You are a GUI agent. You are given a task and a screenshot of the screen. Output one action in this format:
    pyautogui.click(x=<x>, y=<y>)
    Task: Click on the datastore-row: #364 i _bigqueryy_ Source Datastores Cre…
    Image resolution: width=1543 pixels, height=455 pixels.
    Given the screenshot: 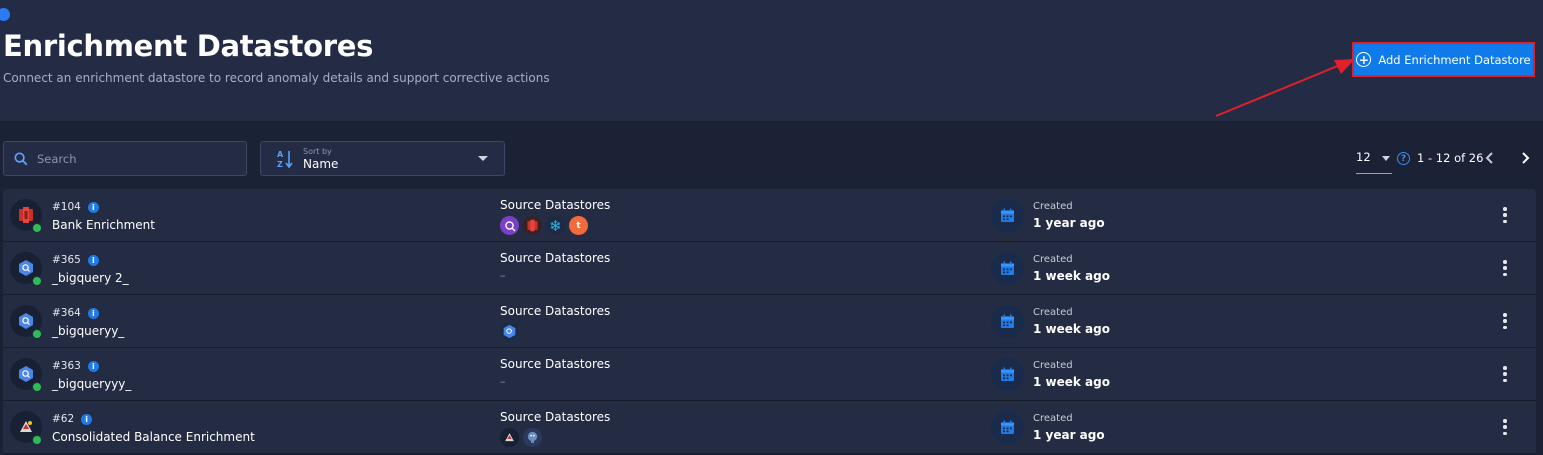 What is the action you would take?
    pyautogui.click(x=769, y=321)
    